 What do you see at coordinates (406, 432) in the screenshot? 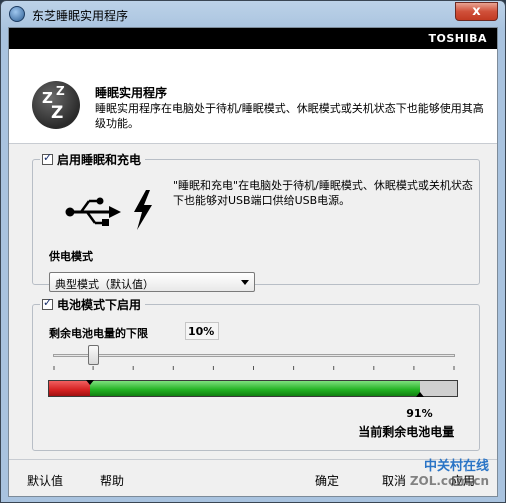
I see `current-battery-label: 当前剩余电池电量` at bounding box center [406, 432].